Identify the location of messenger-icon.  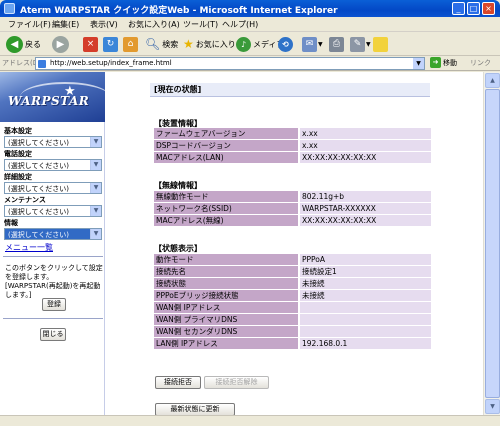
(380, 44).